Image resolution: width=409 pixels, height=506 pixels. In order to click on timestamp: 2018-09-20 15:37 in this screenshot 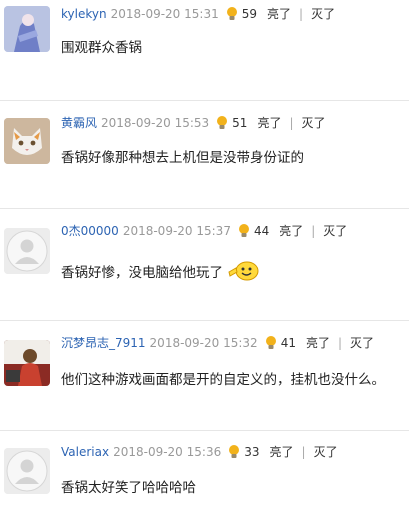, I will do `click(176, 231)`.